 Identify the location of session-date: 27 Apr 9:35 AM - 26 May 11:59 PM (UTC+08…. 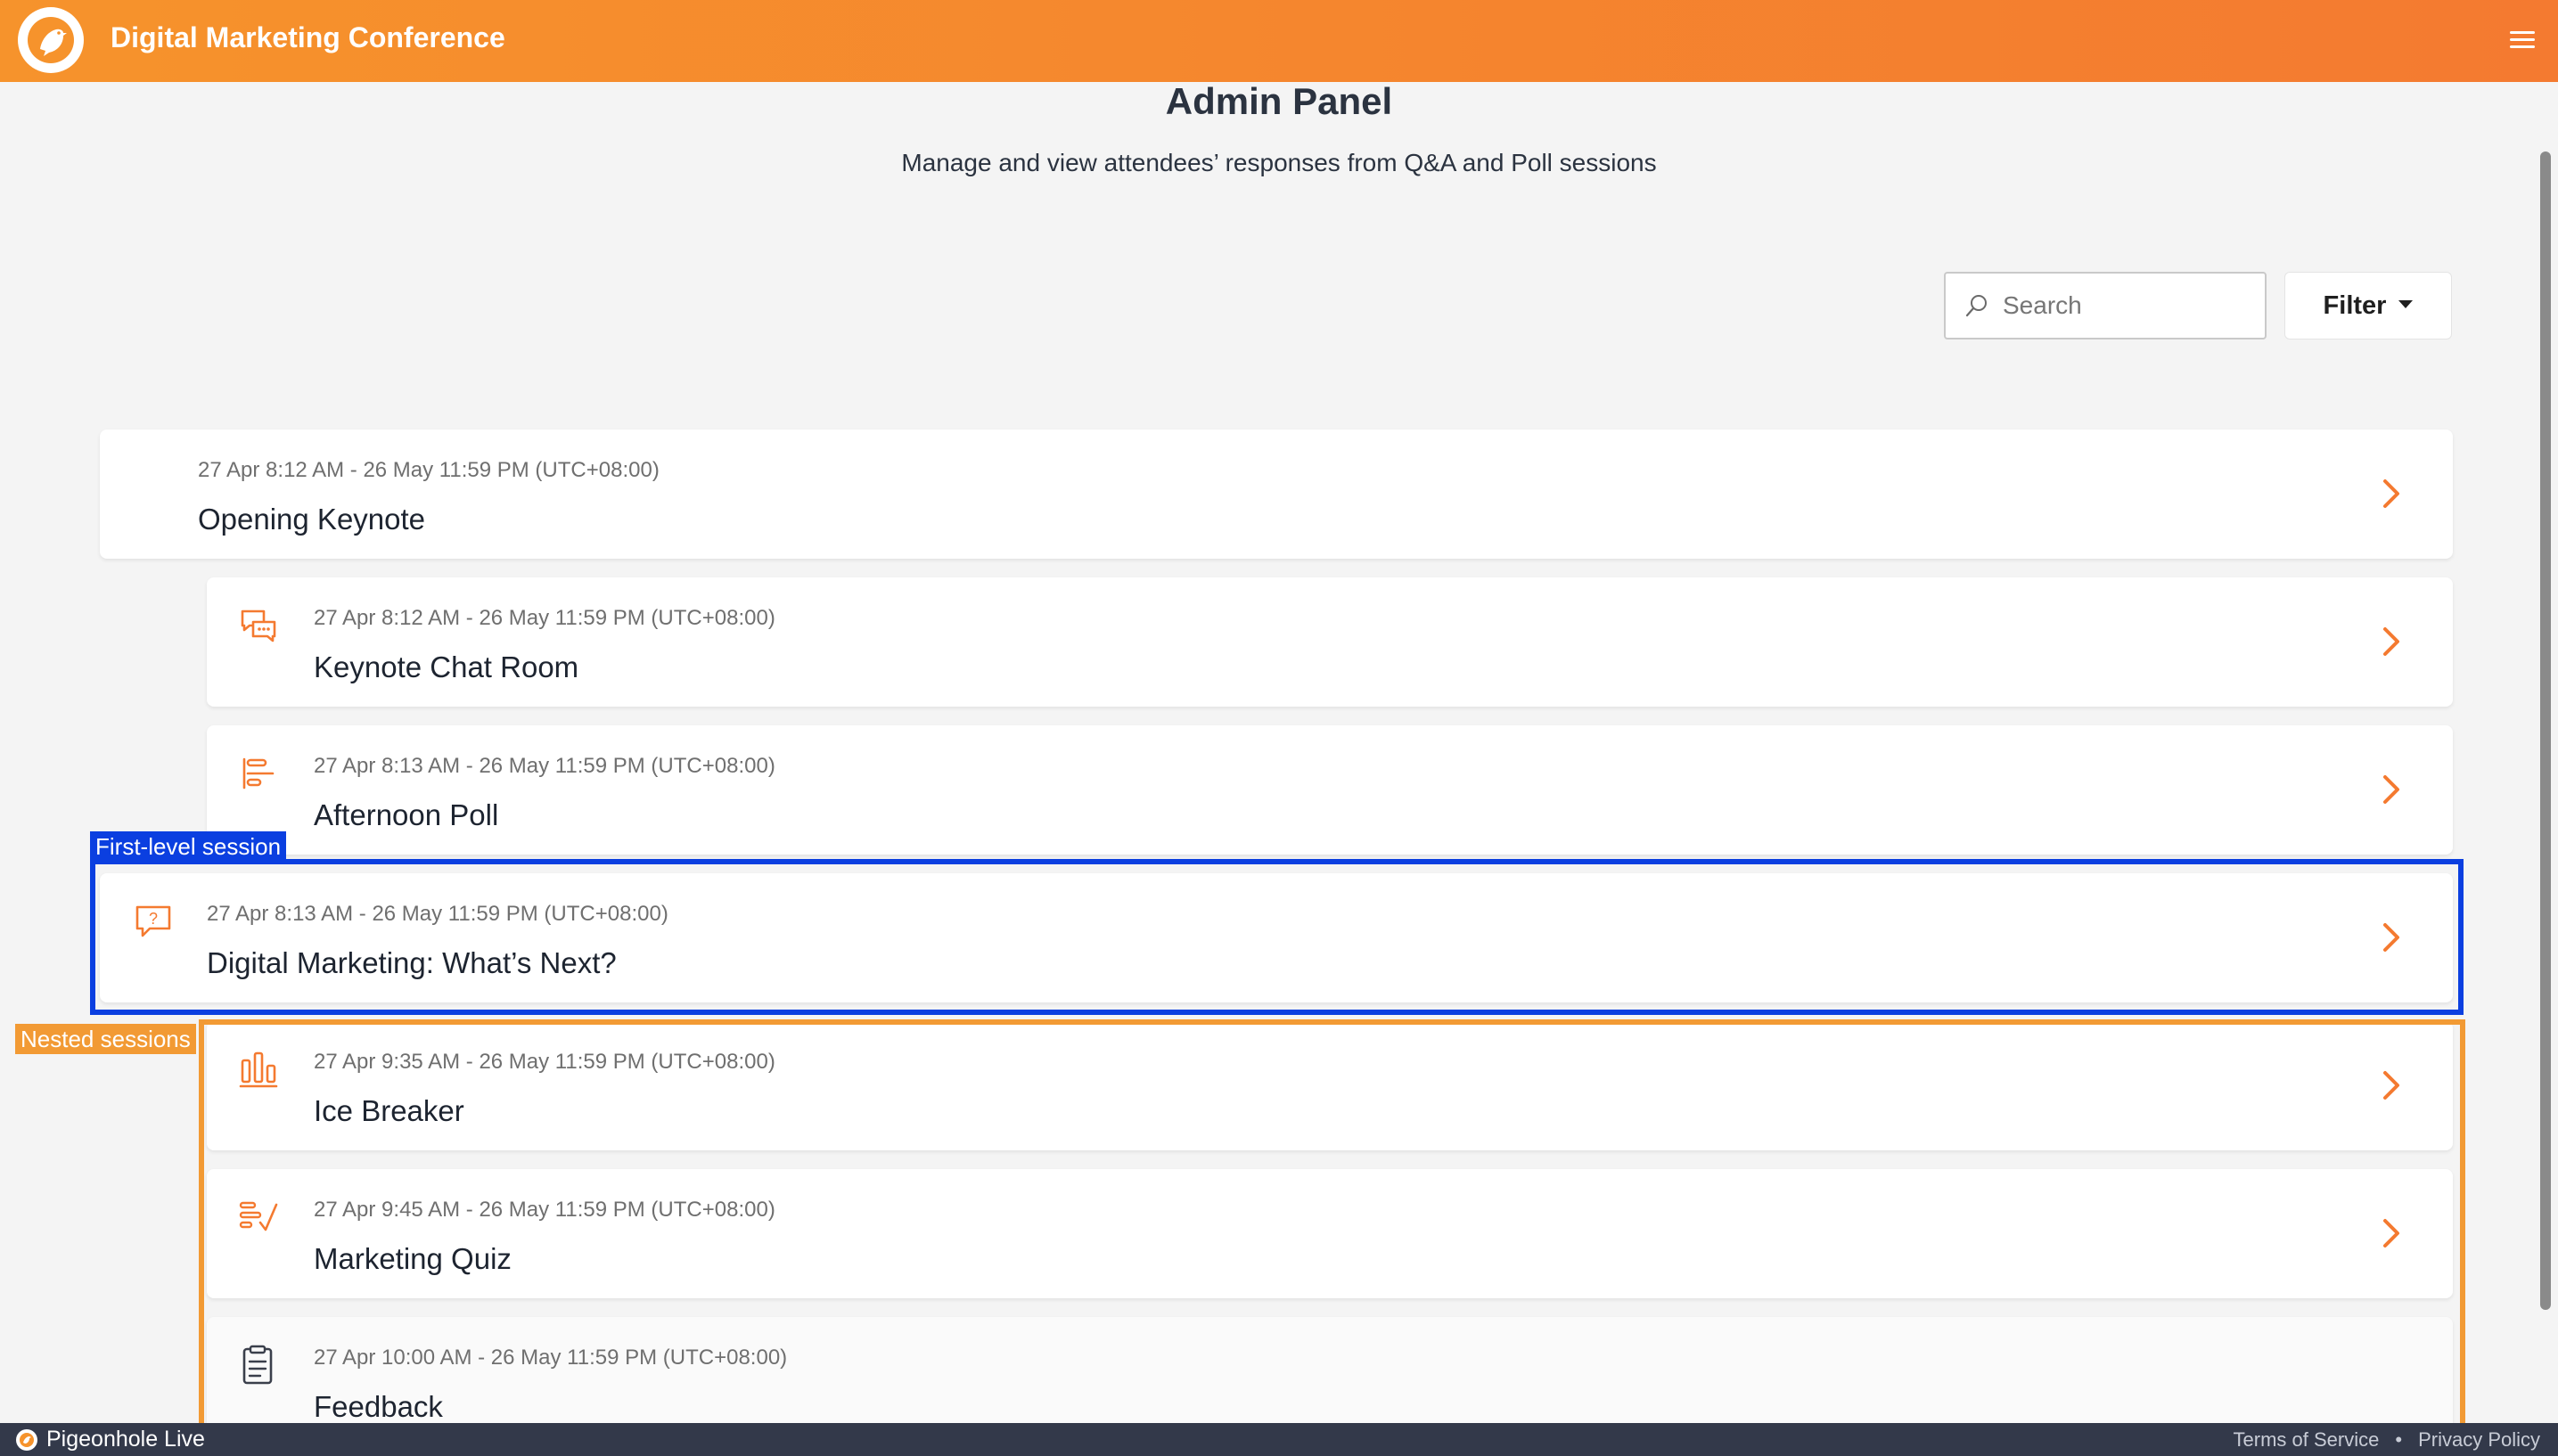
(544, 1062).